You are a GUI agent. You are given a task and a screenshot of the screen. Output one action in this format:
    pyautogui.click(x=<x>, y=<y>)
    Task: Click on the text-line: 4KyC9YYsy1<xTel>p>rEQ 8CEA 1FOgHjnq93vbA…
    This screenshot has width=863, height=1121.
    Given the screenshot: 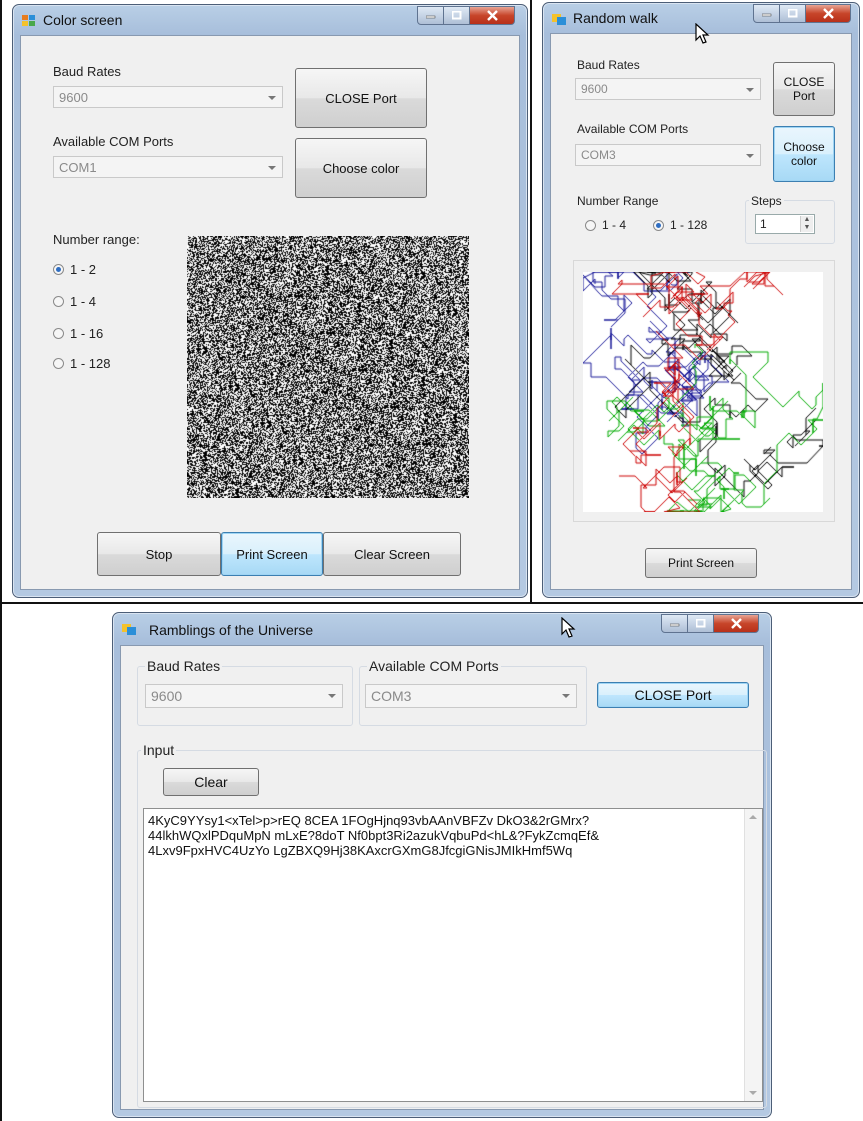 What is the action you would take?
    pyautogui.click(x=369, y=820)
    